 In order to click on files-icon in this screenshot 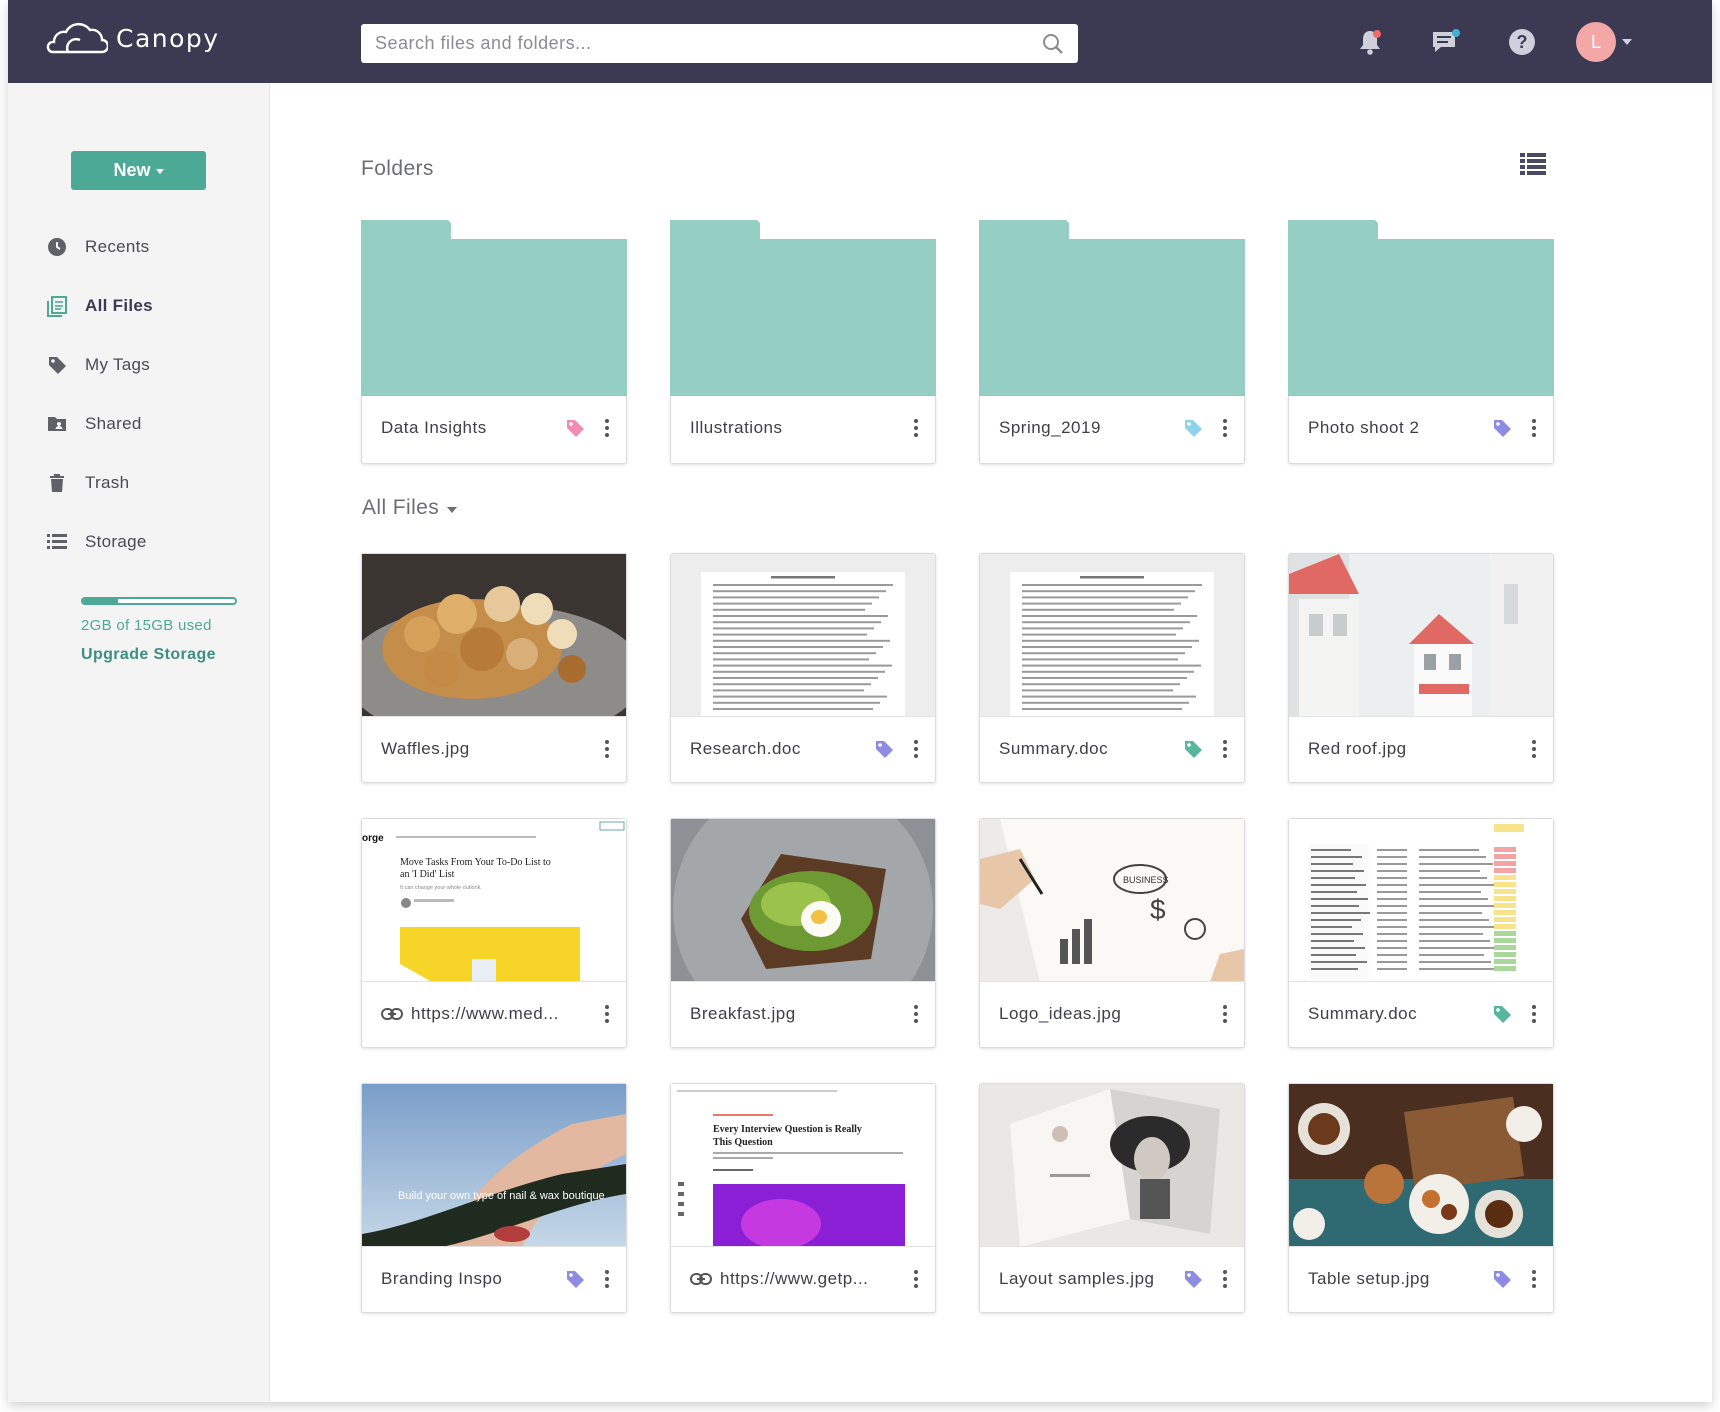, I will do `click(57, 306)`.